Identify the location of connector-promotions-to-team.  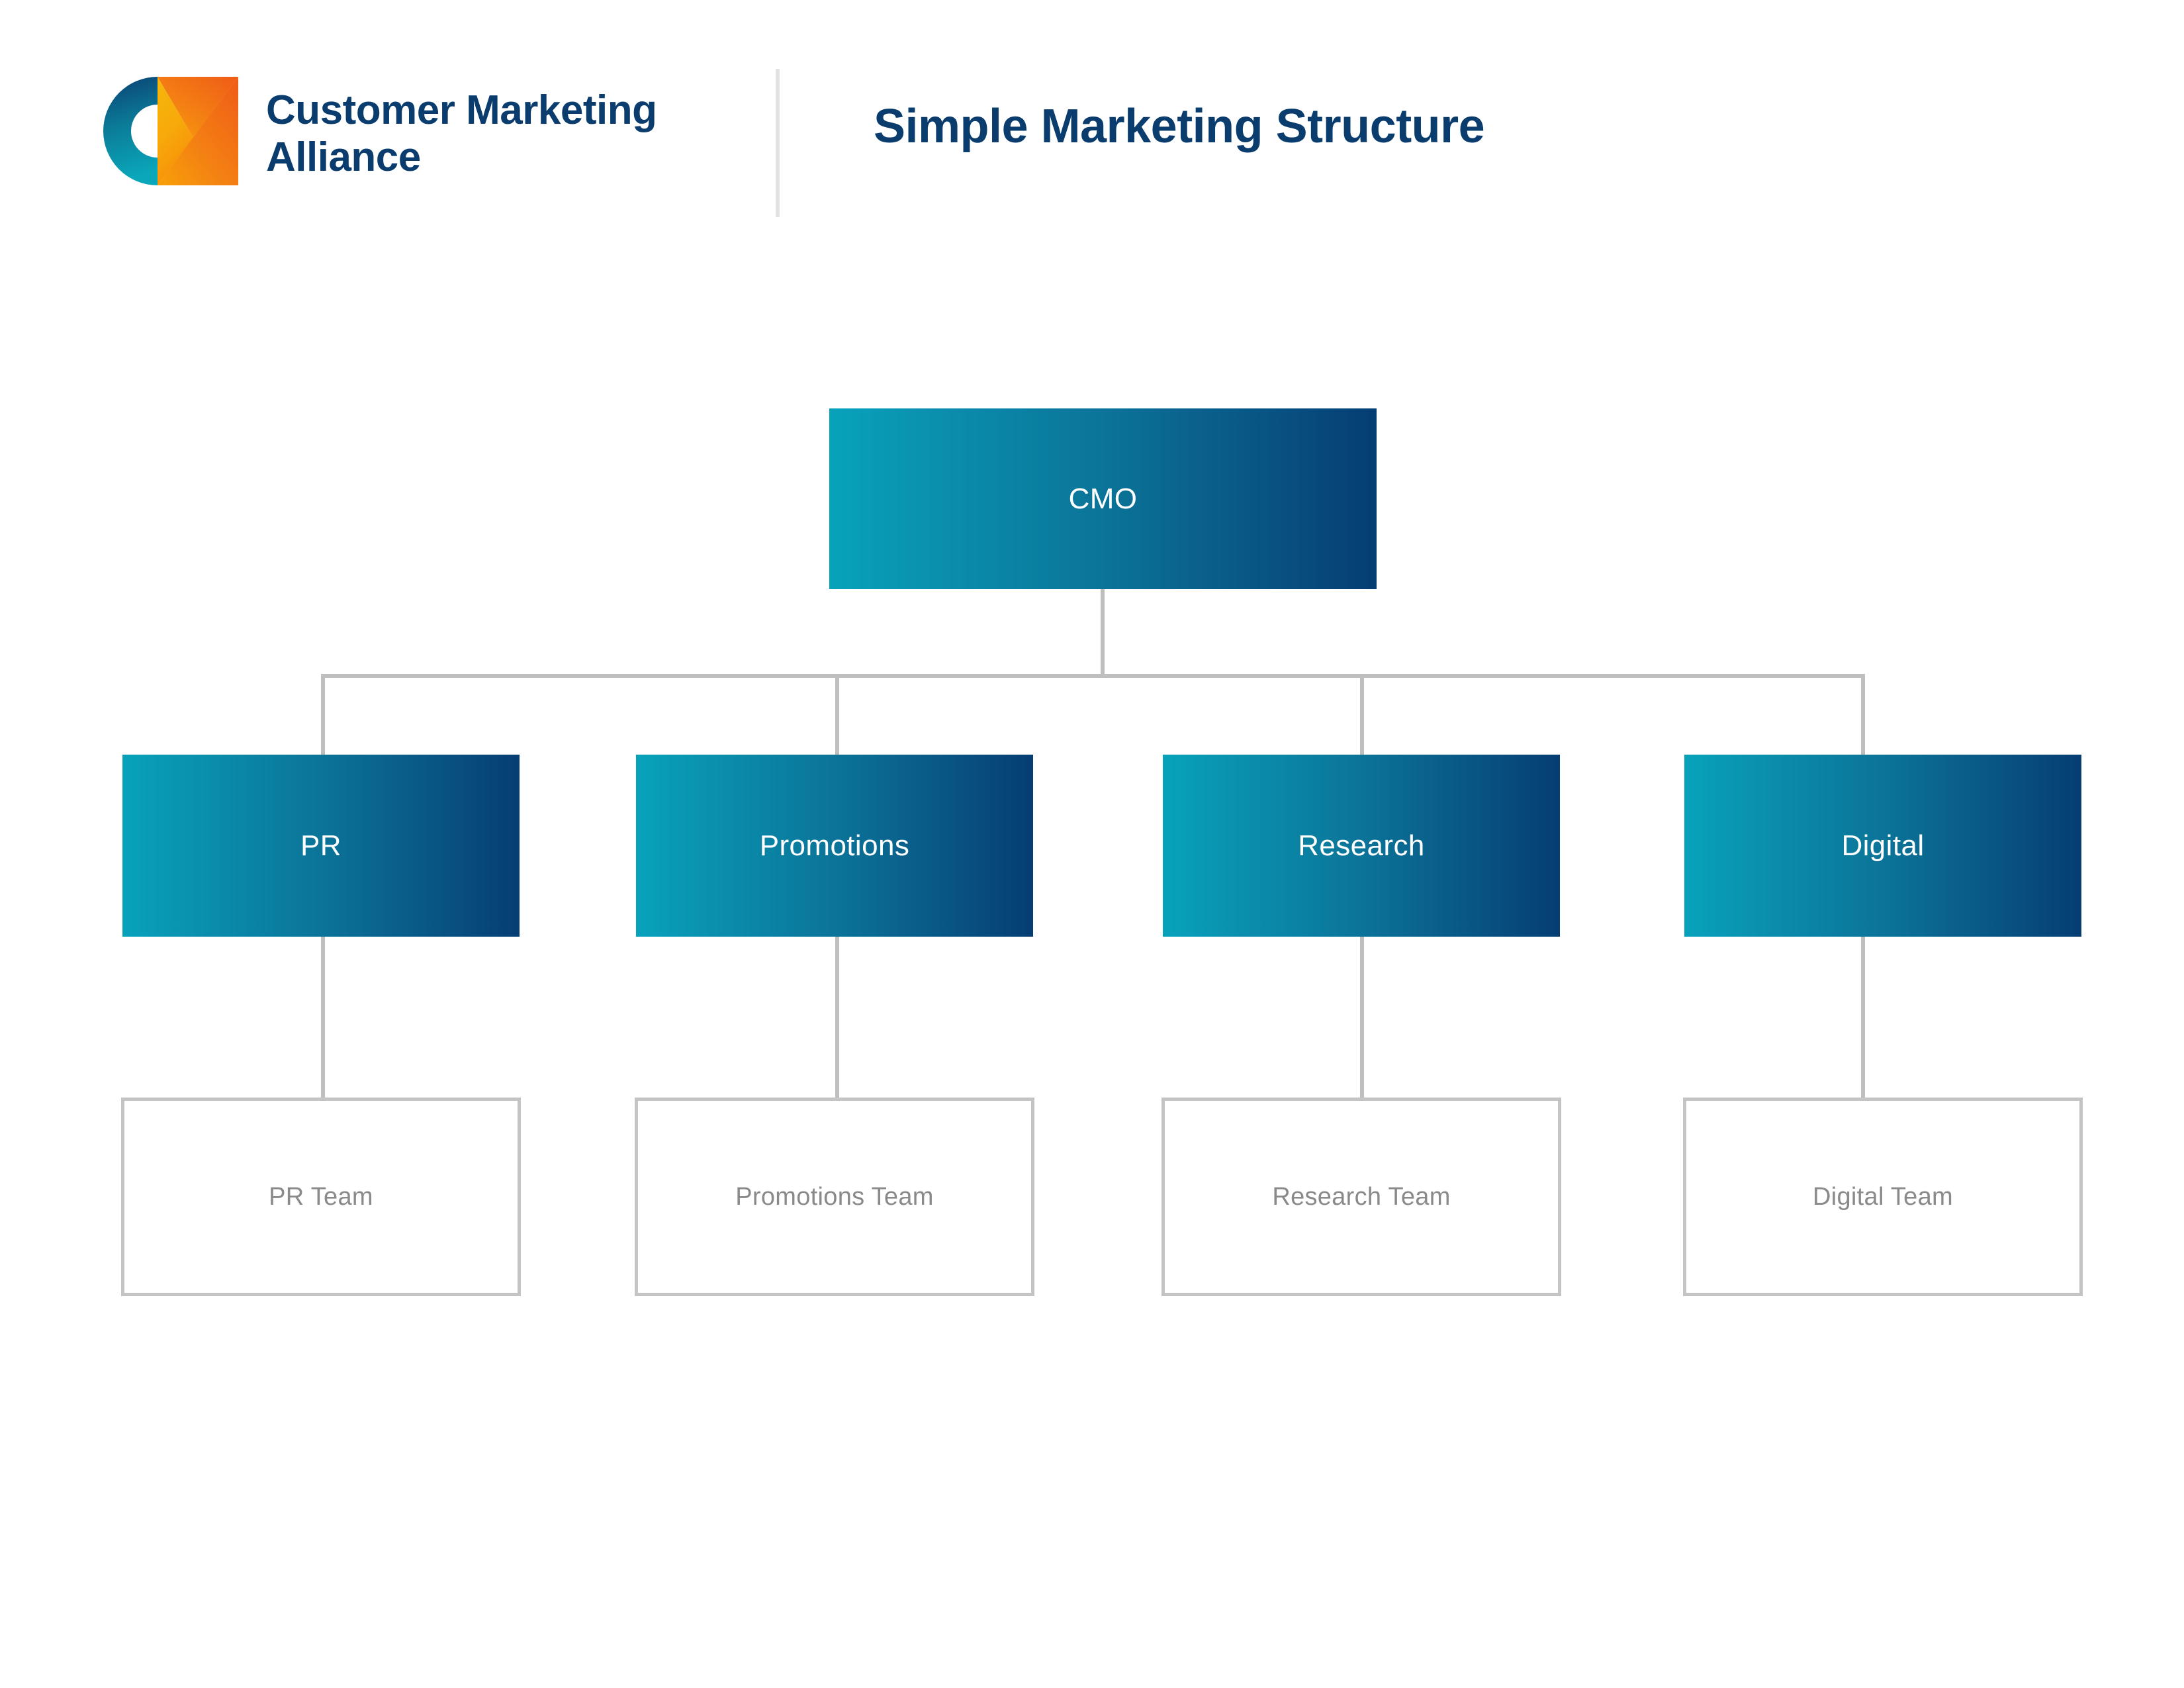
(837, 1018).